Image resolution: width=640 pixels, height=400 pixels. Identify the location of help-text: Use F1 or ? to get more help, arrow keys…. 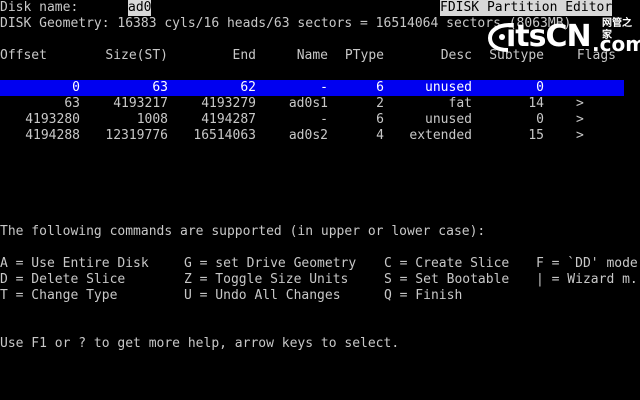
(200, 343).